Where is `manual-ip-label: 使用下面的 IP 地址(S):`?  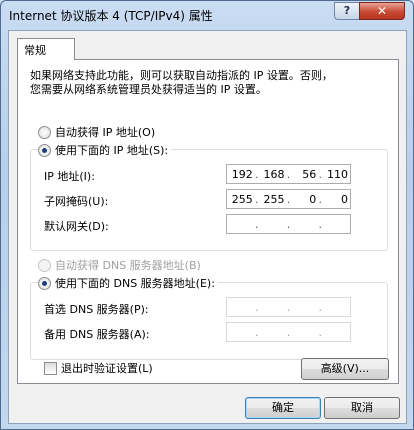 manual-ip-label: 使用下面的 IP 地址(S): is located at coordinates (112, 150).